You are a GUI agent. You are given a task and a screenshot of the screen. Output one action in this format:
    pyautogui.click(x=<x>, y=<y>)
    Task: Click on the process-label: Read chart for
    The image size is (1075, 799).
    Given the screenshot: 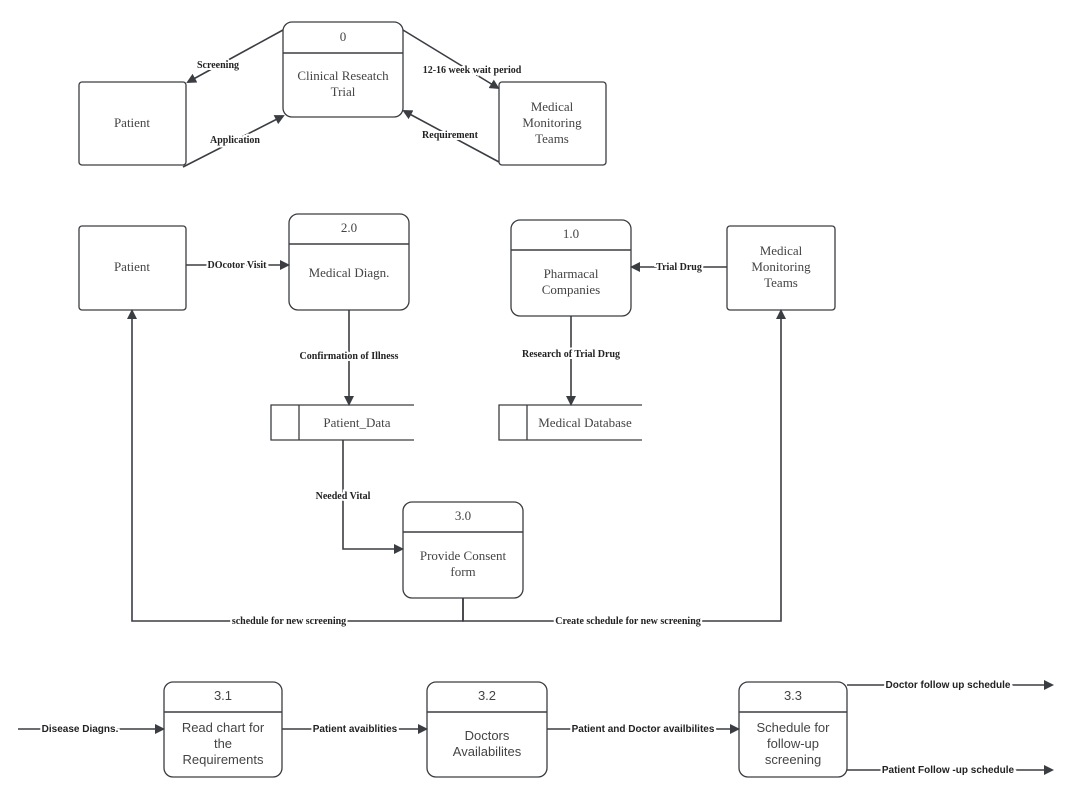 What is the action you would take?
    pyautogui.click(x=223, y=727)
    